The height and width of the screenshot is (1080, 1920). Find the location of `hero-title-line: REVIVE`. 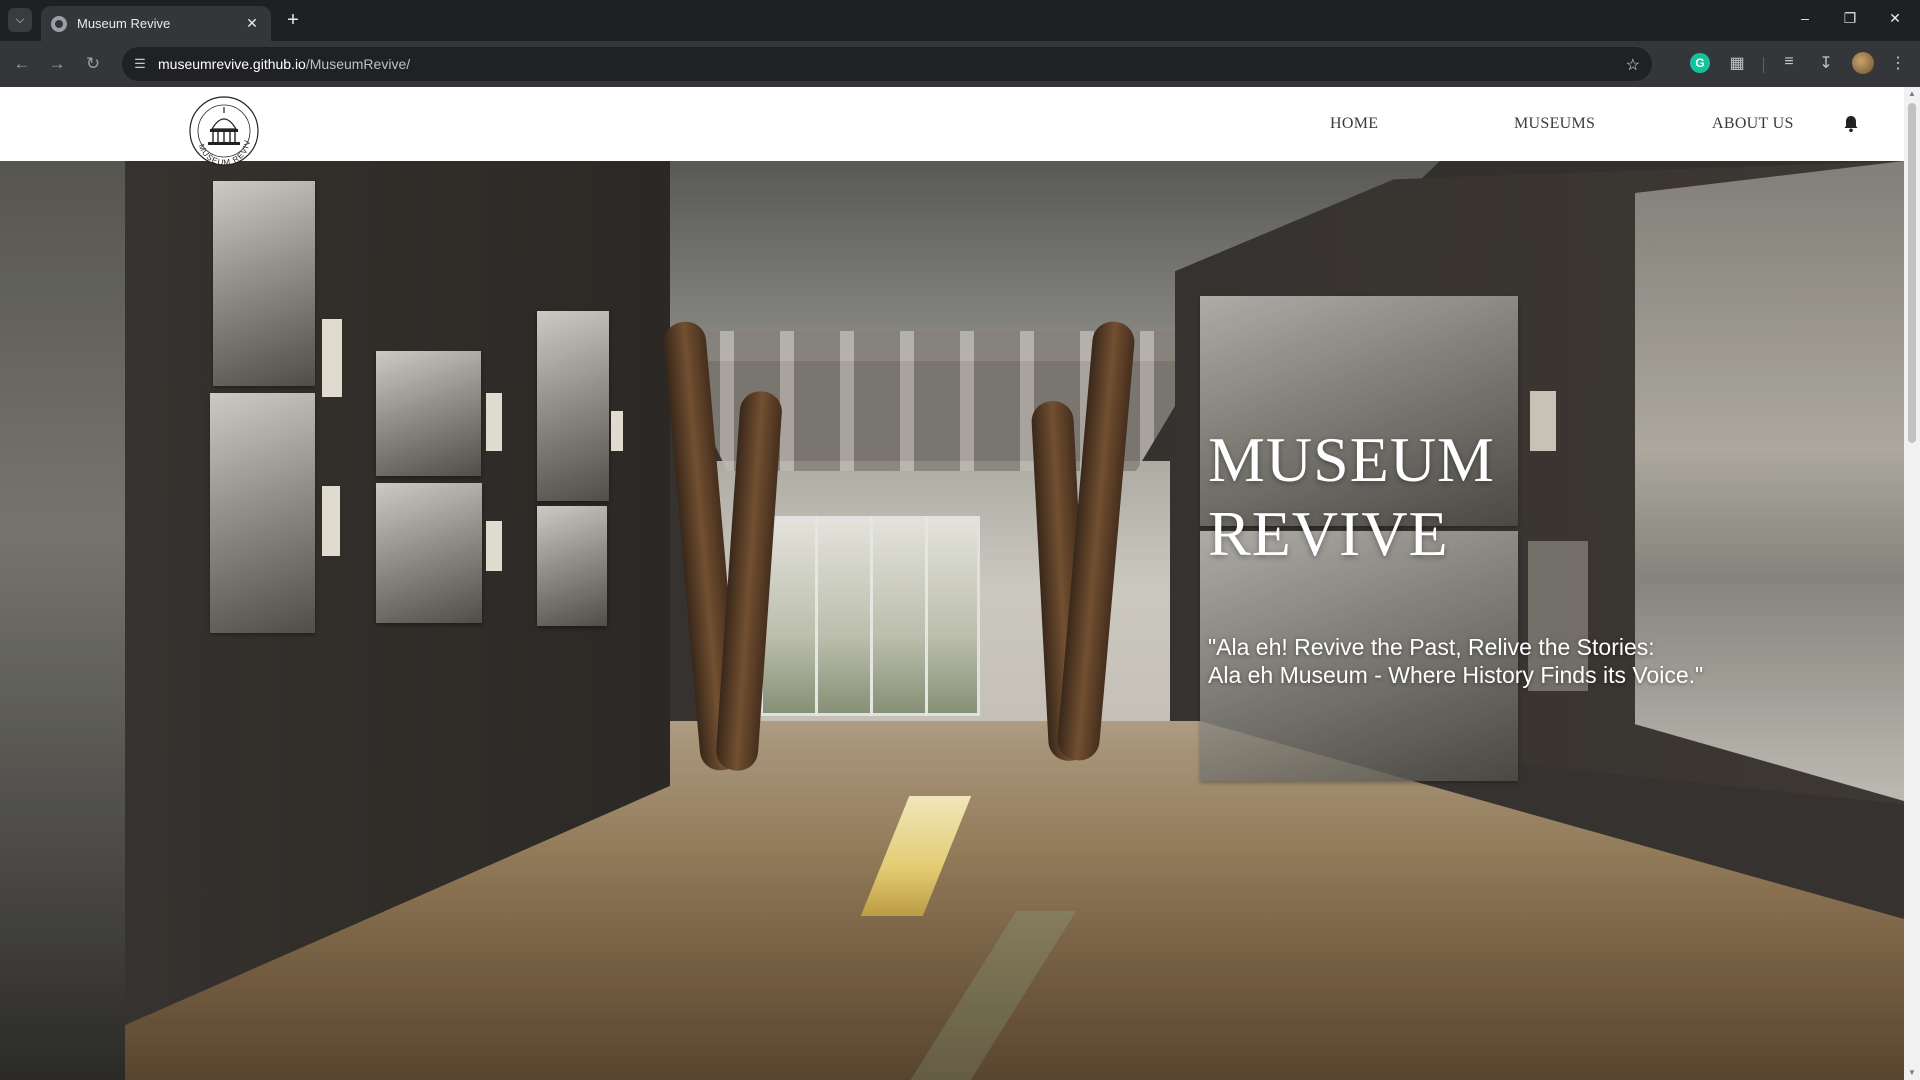

hero-title-line: REVIVE is located at coordinates (1328, 533).